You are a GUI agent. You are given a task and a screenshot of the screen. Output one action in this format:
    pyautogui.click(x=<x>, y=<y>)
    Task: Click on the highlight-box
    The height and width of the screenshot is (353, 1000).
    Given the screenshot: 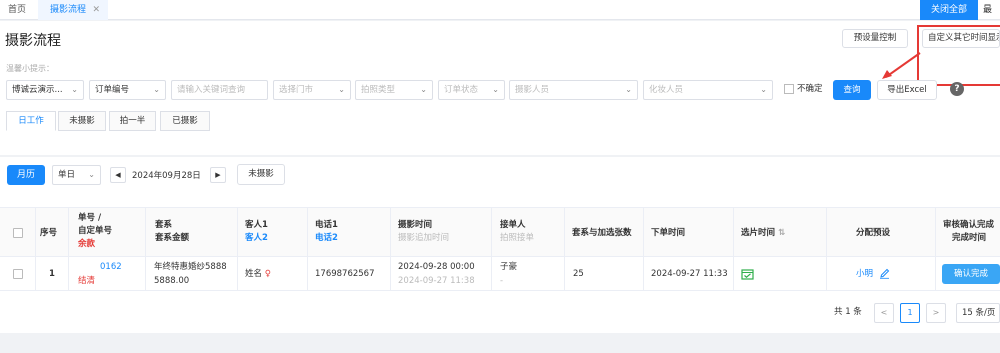 What is the action you would take?
    pyautogui.click(x=958, y=55)
    